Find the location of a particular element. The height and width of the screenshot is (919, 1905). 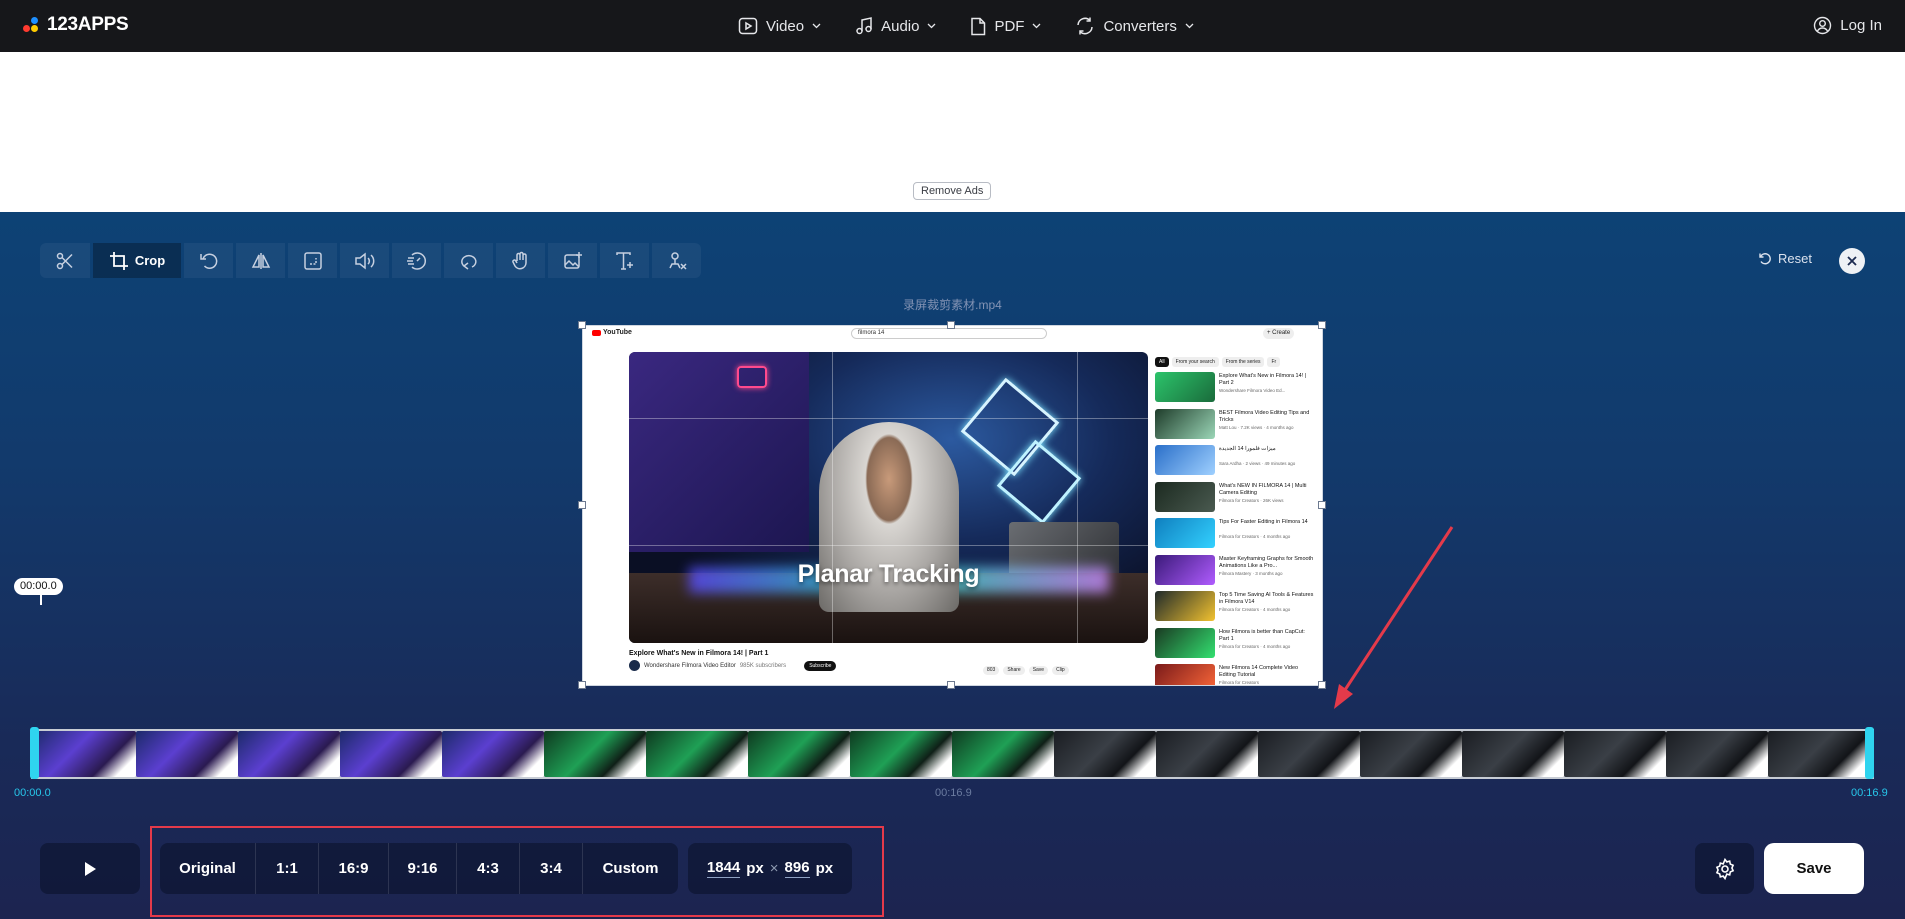

video-icon is located at coordinates (748, 26).